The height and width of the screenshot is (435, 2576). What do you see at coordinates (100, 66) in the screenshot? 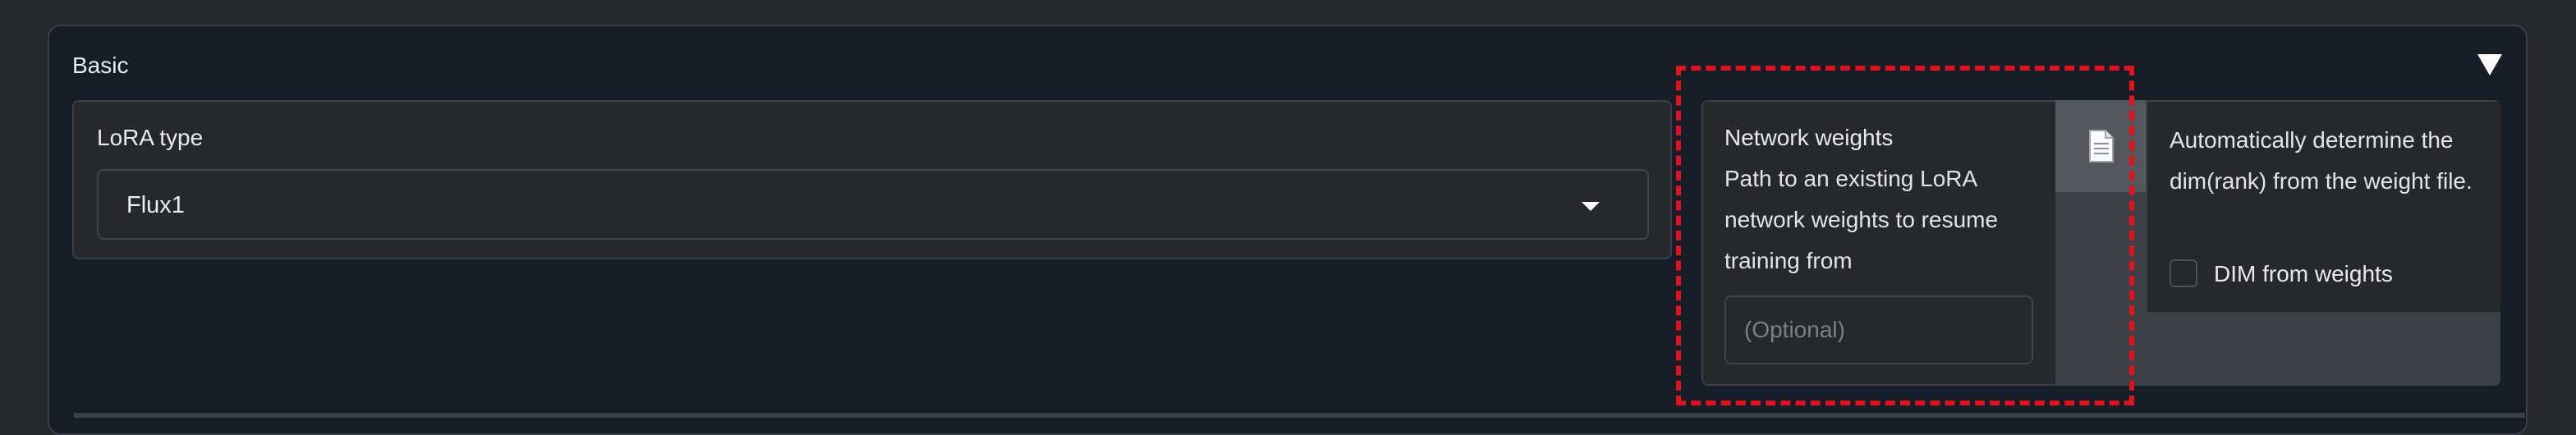
I see `accordion-title: Basic` at bounding box center [100, 66].